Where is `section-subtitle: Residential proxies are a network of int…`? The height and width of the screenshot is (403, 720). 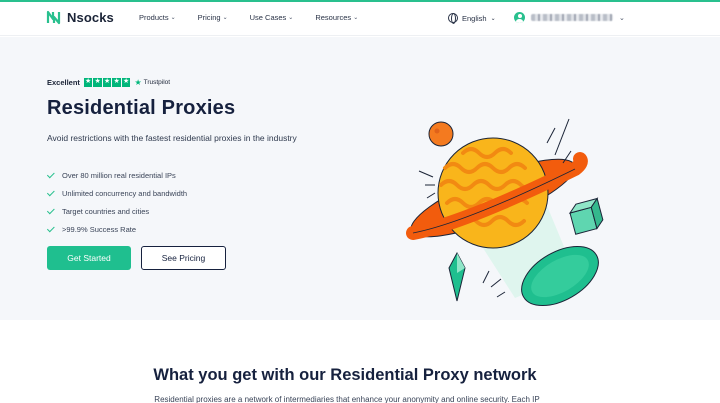
section-subtitle: Residential proxies are a network of int… is located at coordinates (347, 399).